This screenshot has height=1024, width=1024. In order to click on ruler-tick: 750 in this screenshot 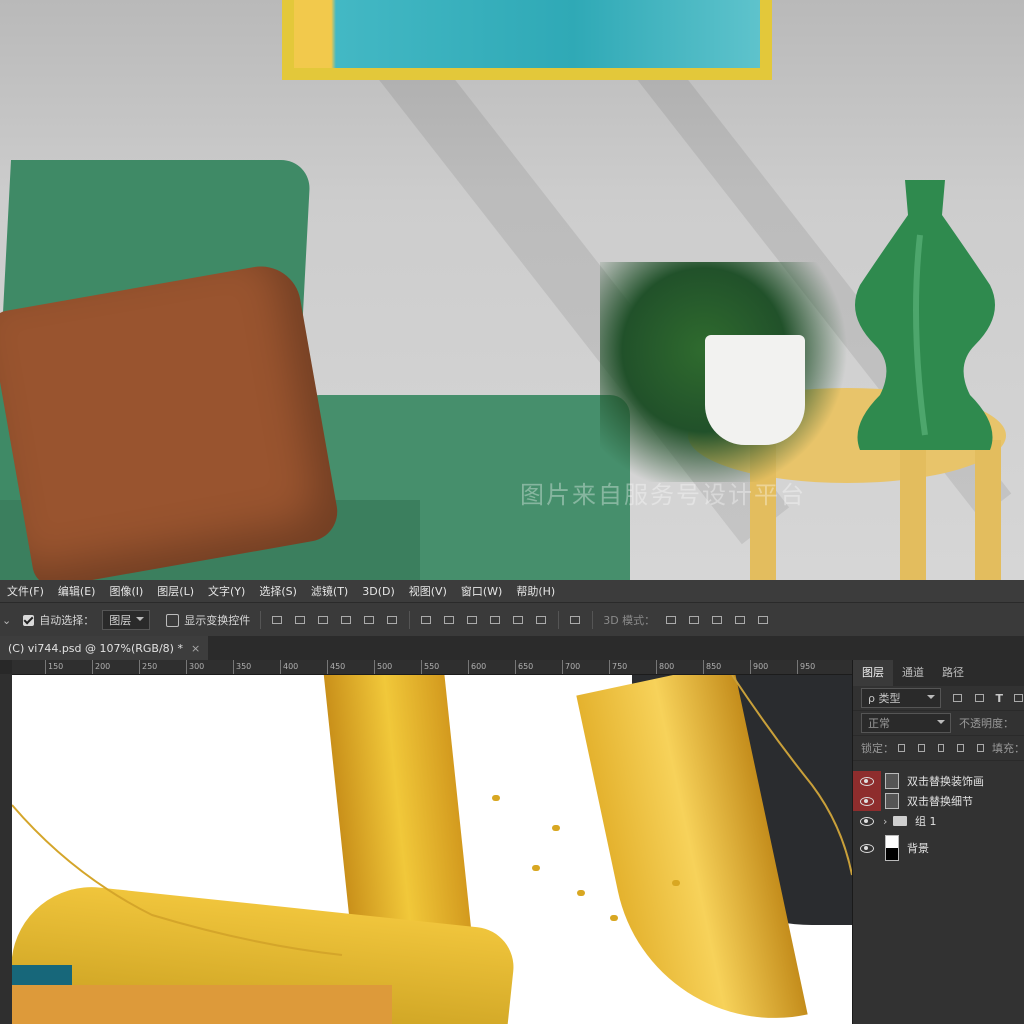, I will do `click(618, 667)`.